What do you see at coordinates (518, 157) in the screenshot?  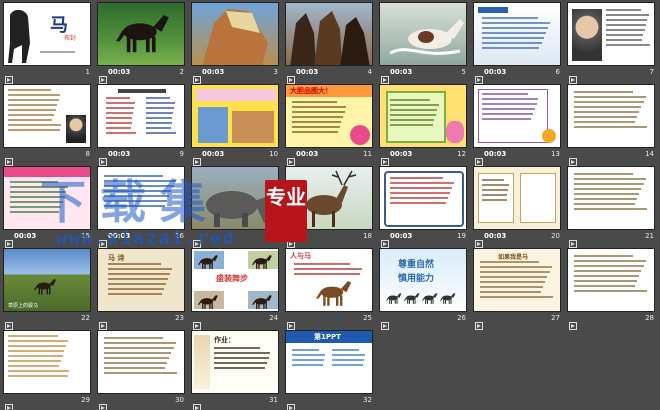 I see `slide-meta: 00:03 13` at bounding box center [518, 157].